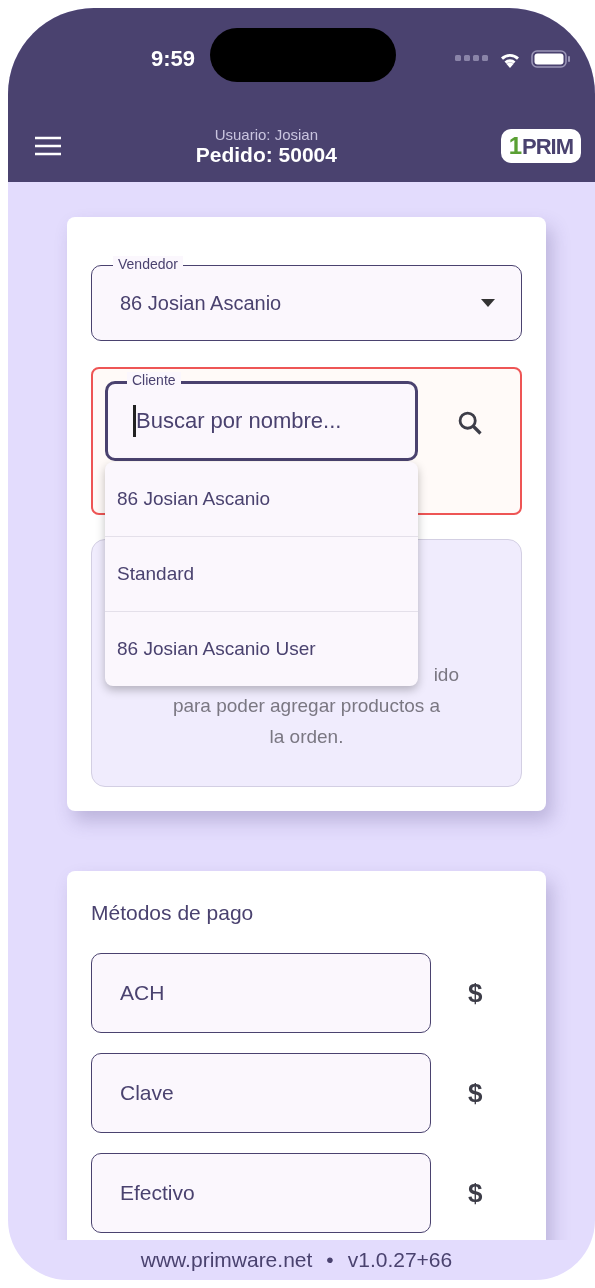 This screenshot has height=1288, width=595. I want to click on suggestion-item: 86 Josian Ascanio User, so click(261, 648).